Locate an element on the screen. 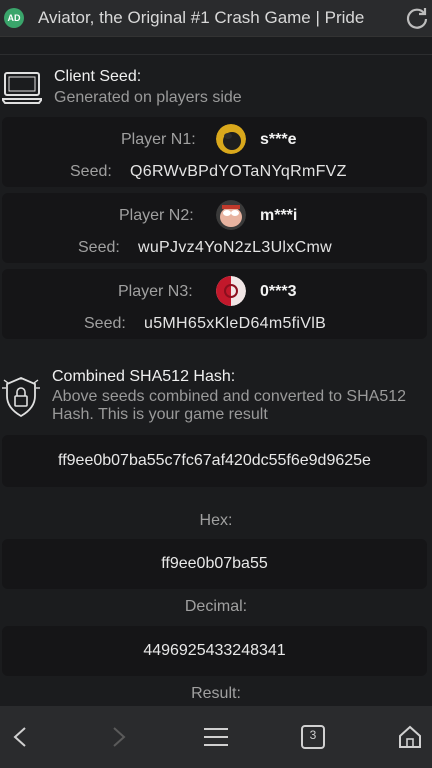 This screenshot has width=432, height=768. result-label: Result: is located at coordinates (216, 693).